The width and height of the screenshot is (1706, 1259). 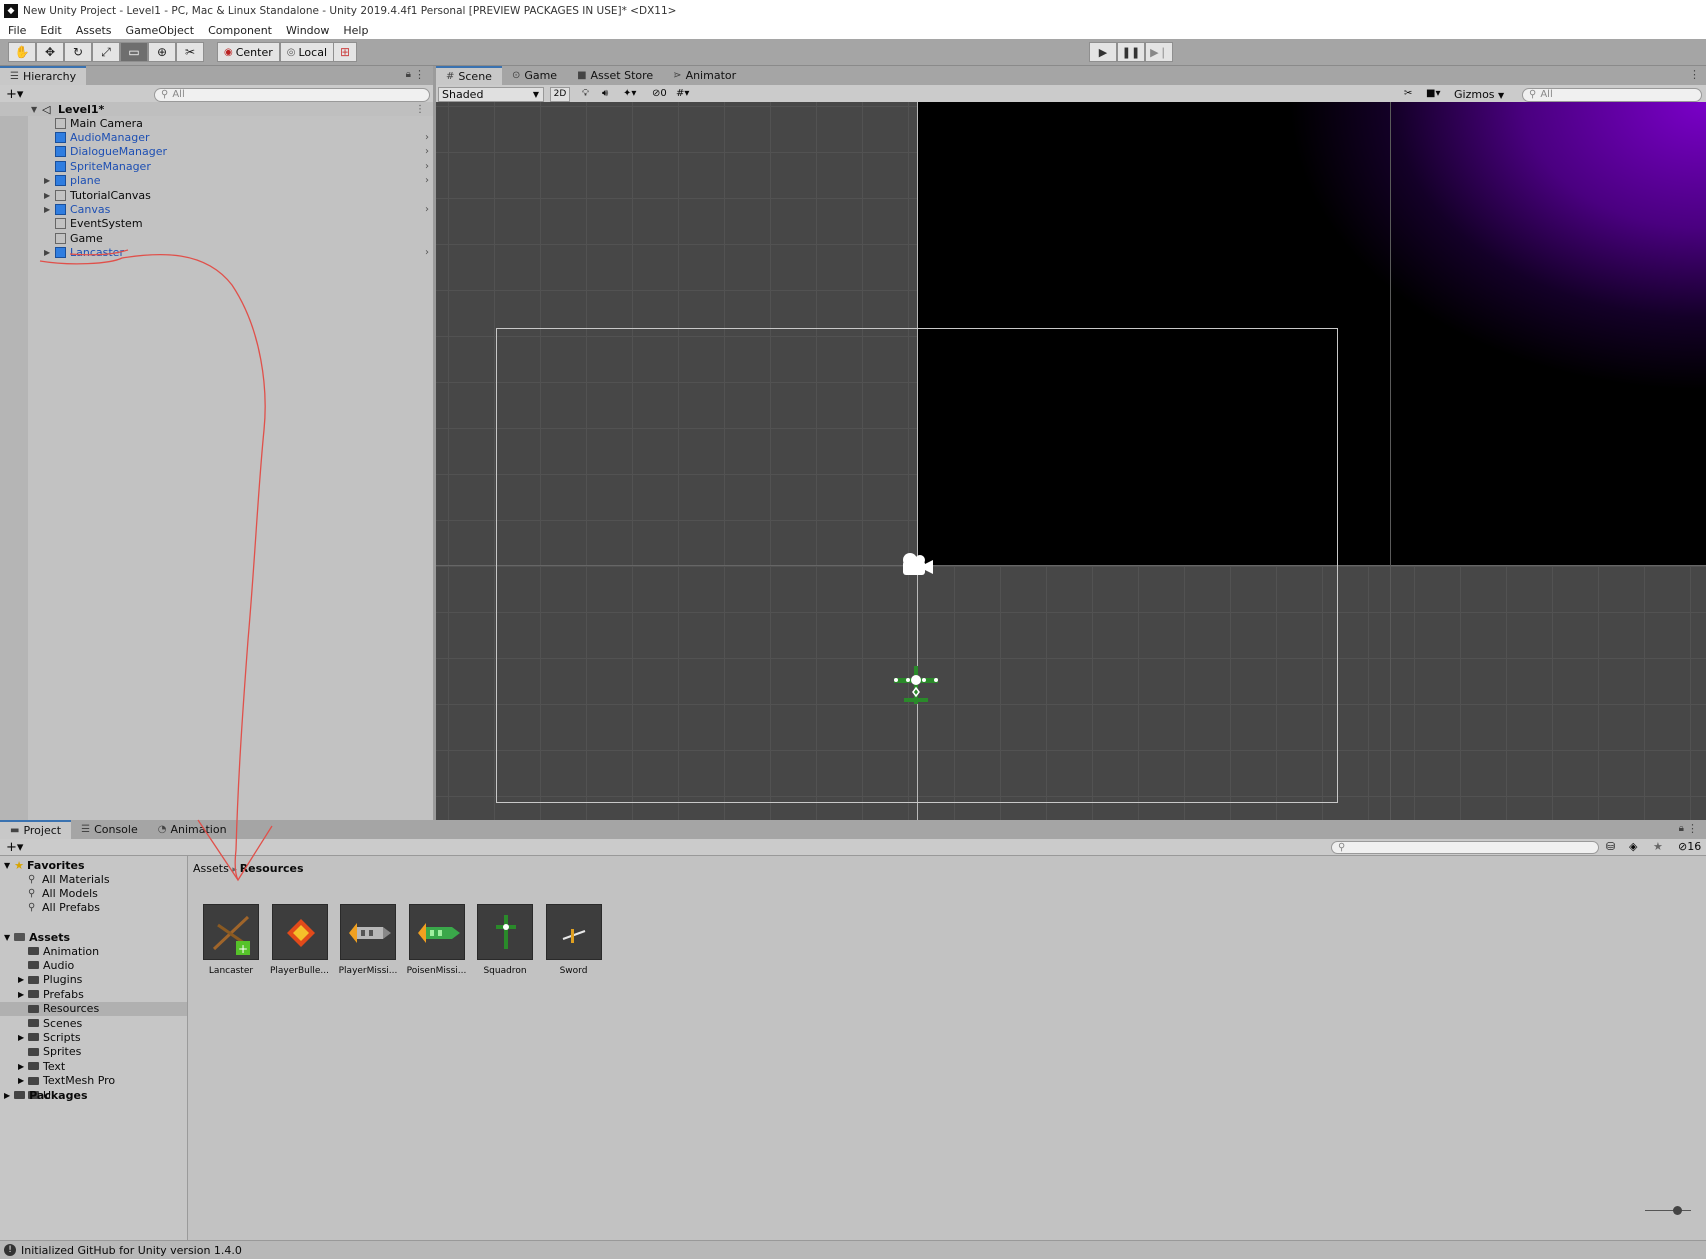 I want to click on tab-scene: # Scene, so click(x=469, y=75).